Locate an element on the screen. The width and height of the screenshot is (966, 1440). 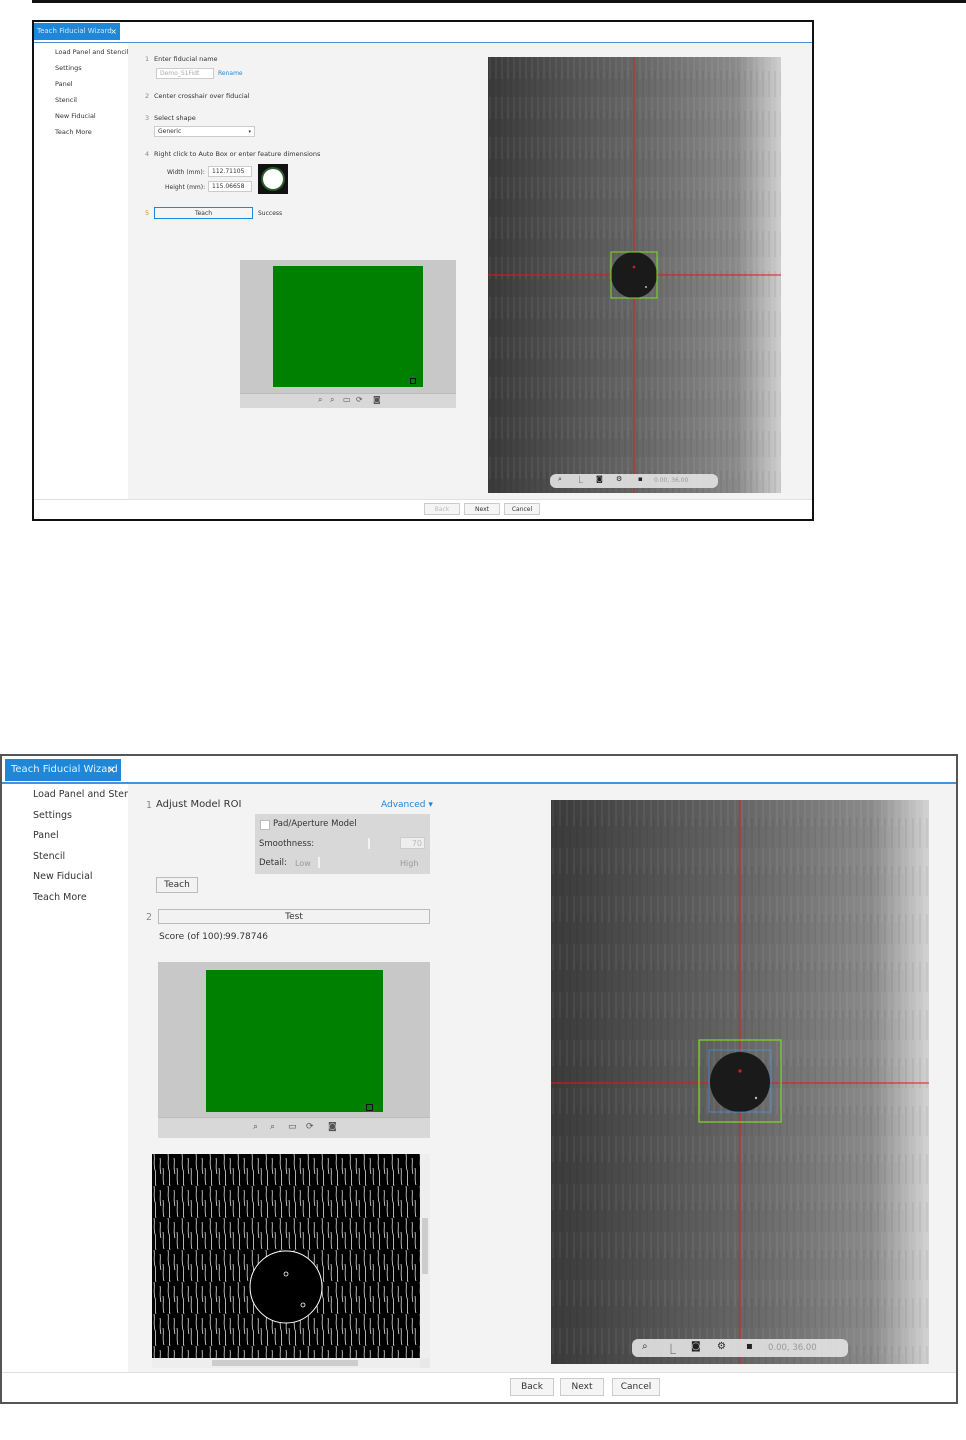
step-number: 4 is located at coordinates (147, 154).